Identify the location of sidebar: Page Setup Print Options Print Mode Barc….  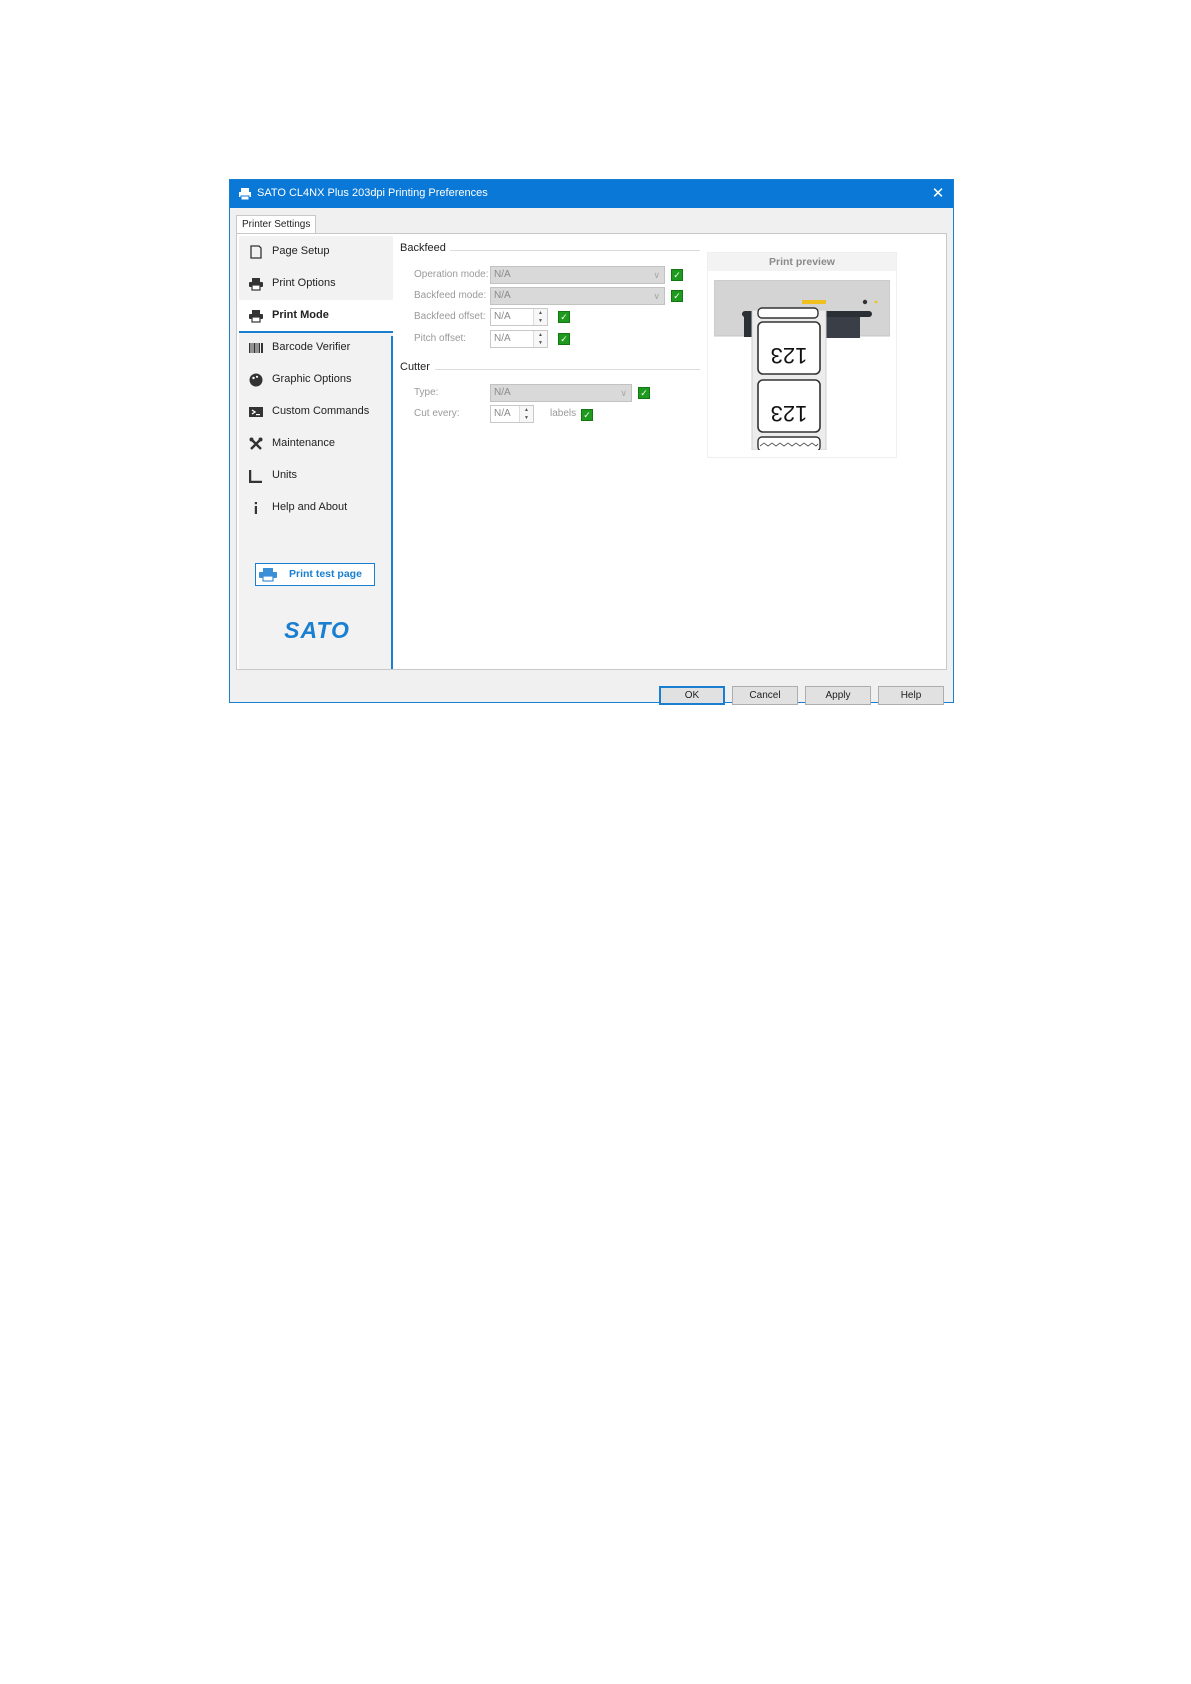
(316, 452).